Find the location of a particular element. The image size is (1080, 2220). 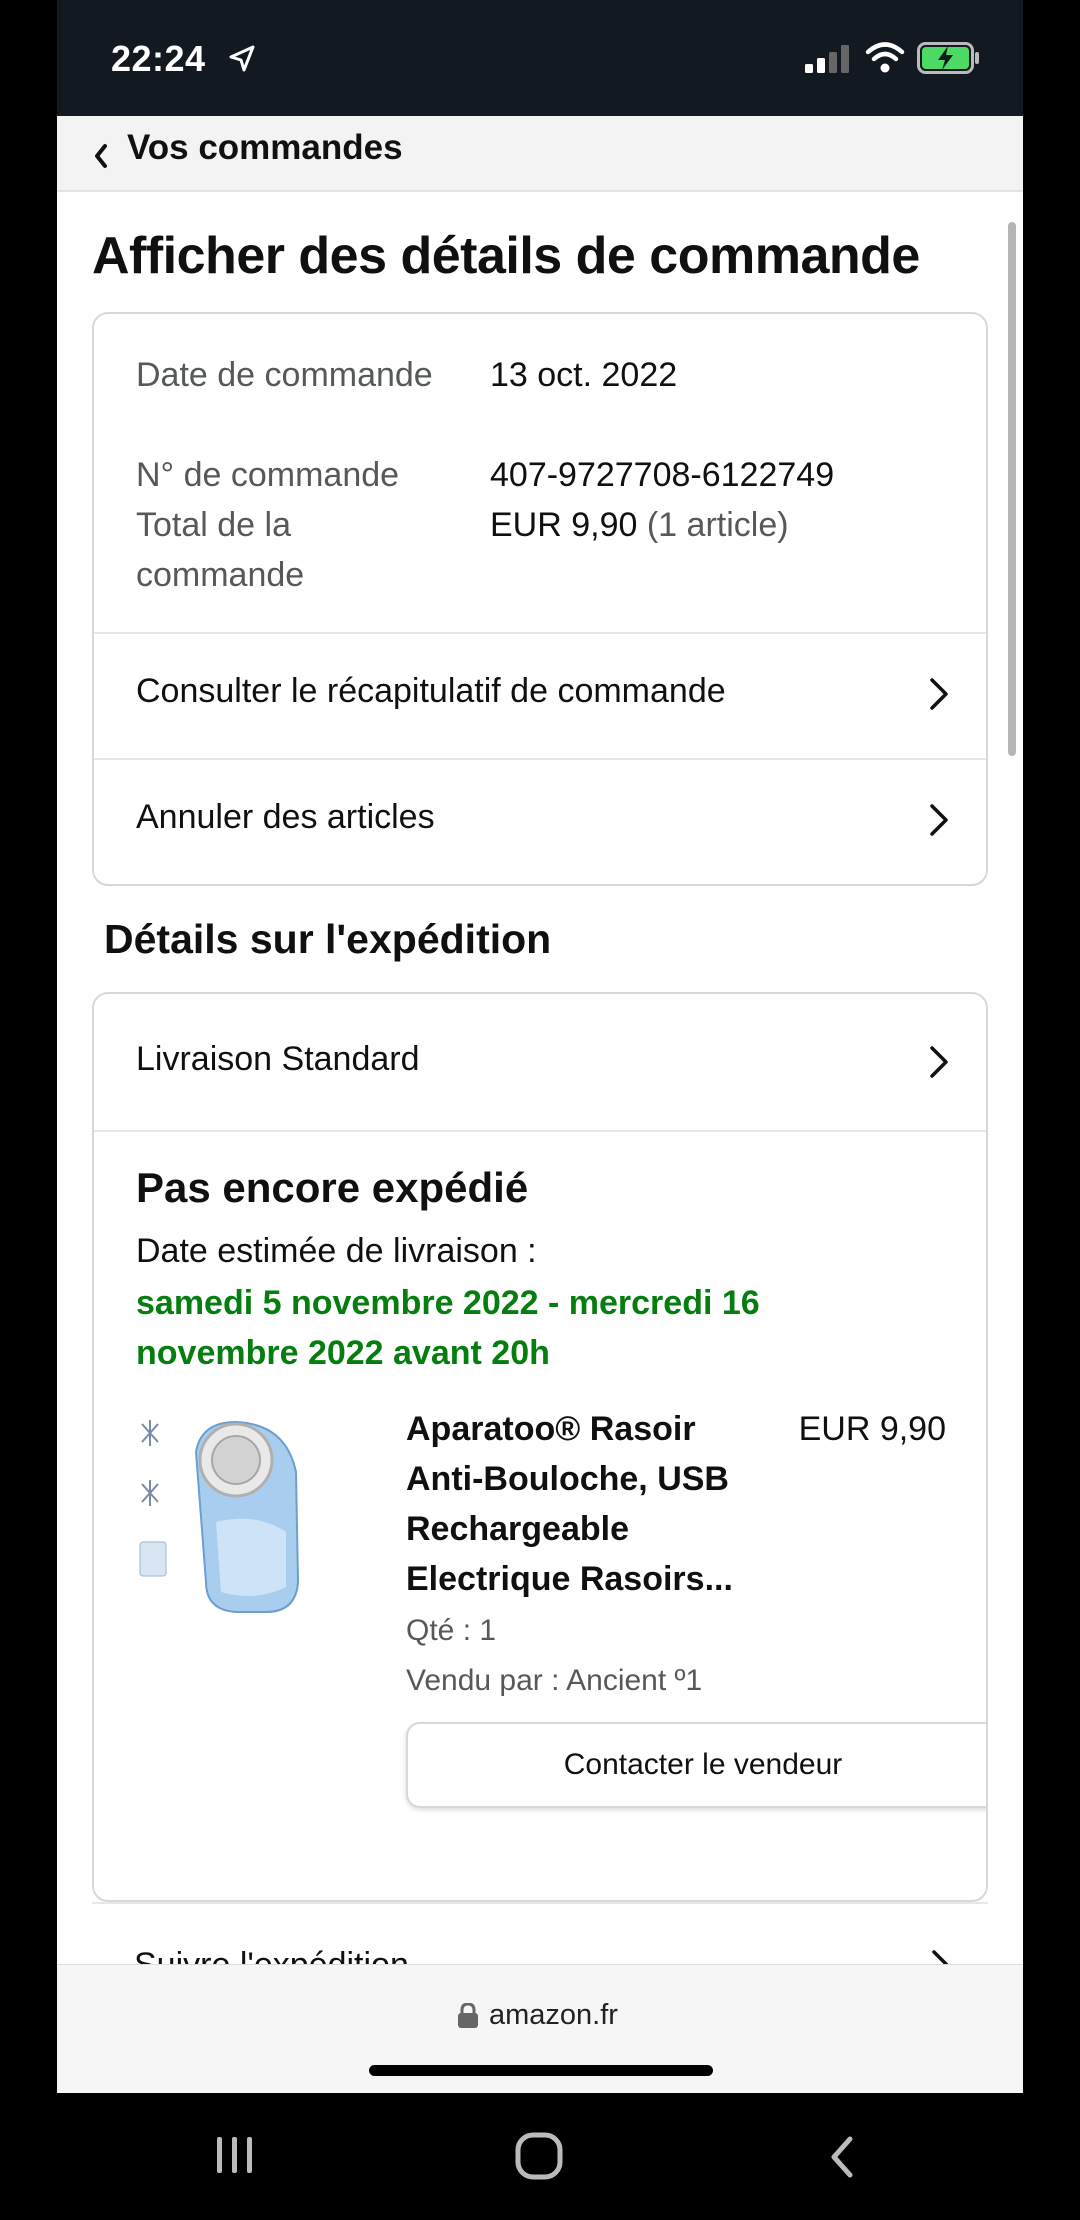

order-summary-link: Consulter le récapitulatif de commande is located at coordinates (540, 695).